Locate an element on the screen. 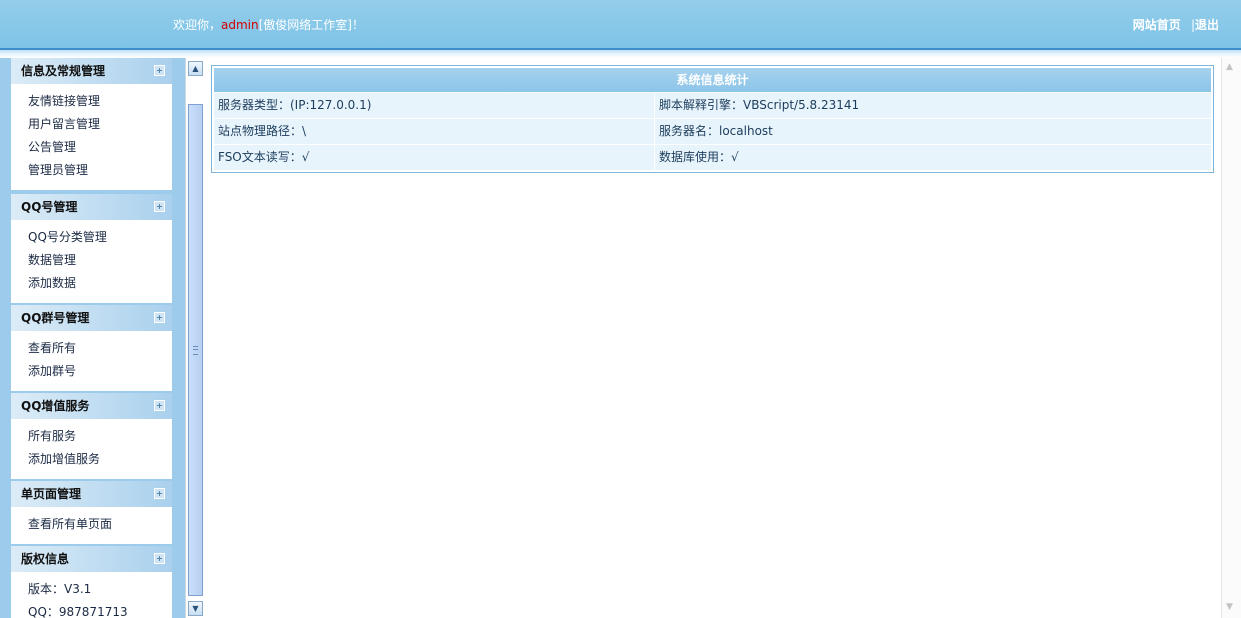 This screenshot has height=618, width=1241. menu-group-single-page: 单页面管理 查看所有单页面 is located at coordinates (91, 512).